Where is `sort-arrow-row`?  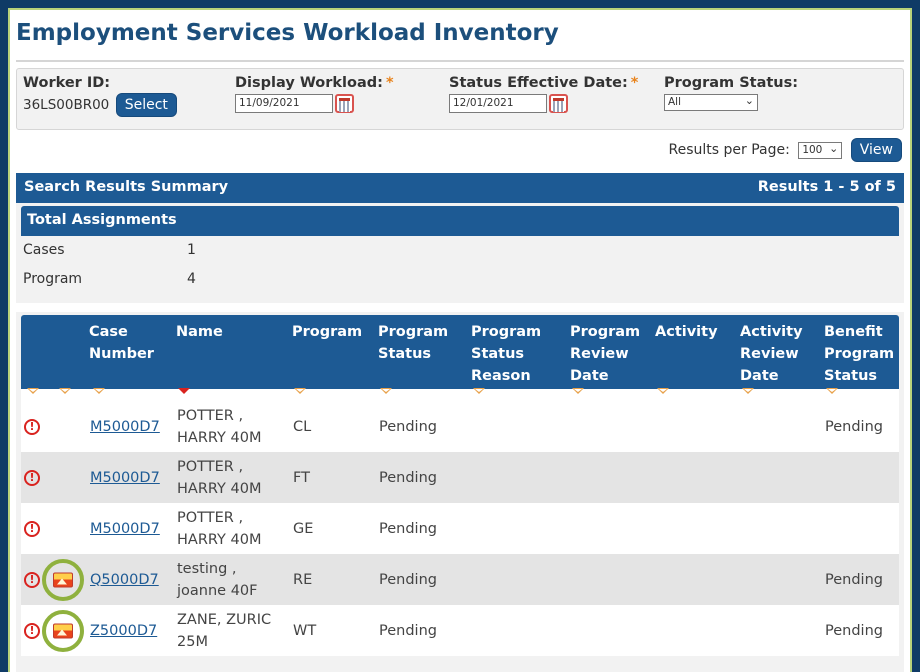 sort-arrow-row is located at coordinates (460, 394).